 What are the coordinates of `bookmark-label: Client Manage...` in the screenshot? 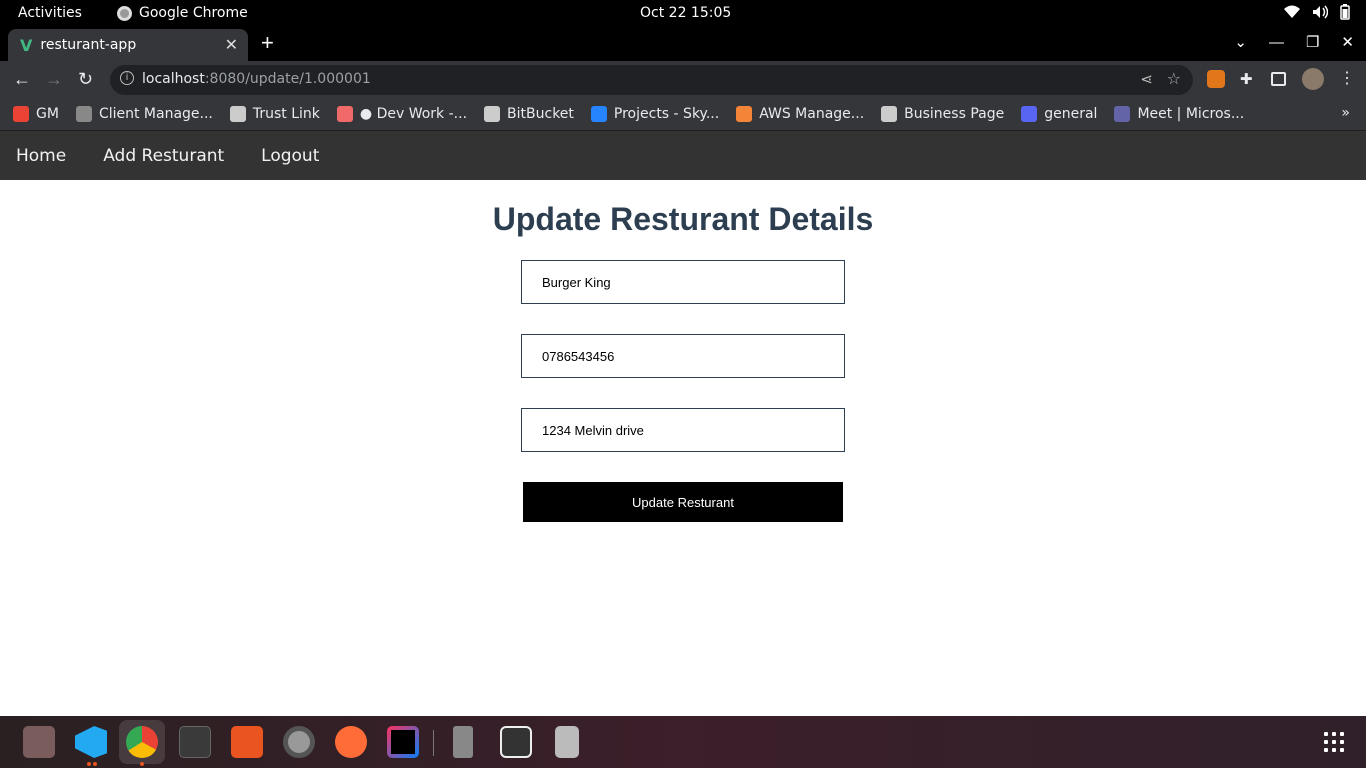 It's located at (155, 114).